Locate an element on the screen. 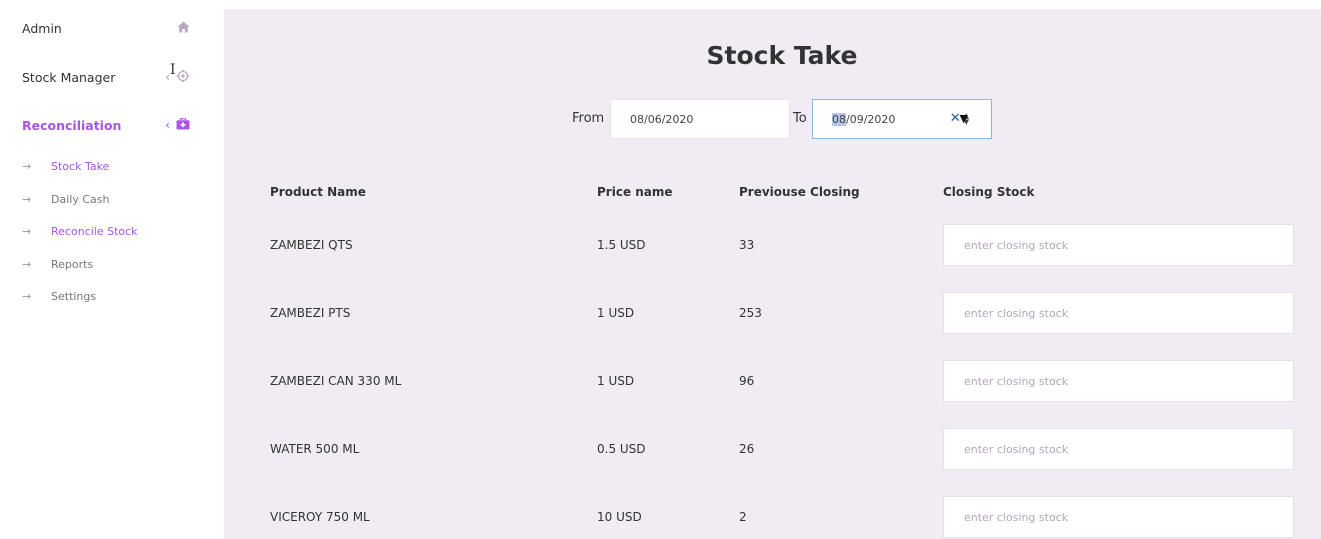  sidebar-item-label: Daily Cash is located at coordinates (80, 199).